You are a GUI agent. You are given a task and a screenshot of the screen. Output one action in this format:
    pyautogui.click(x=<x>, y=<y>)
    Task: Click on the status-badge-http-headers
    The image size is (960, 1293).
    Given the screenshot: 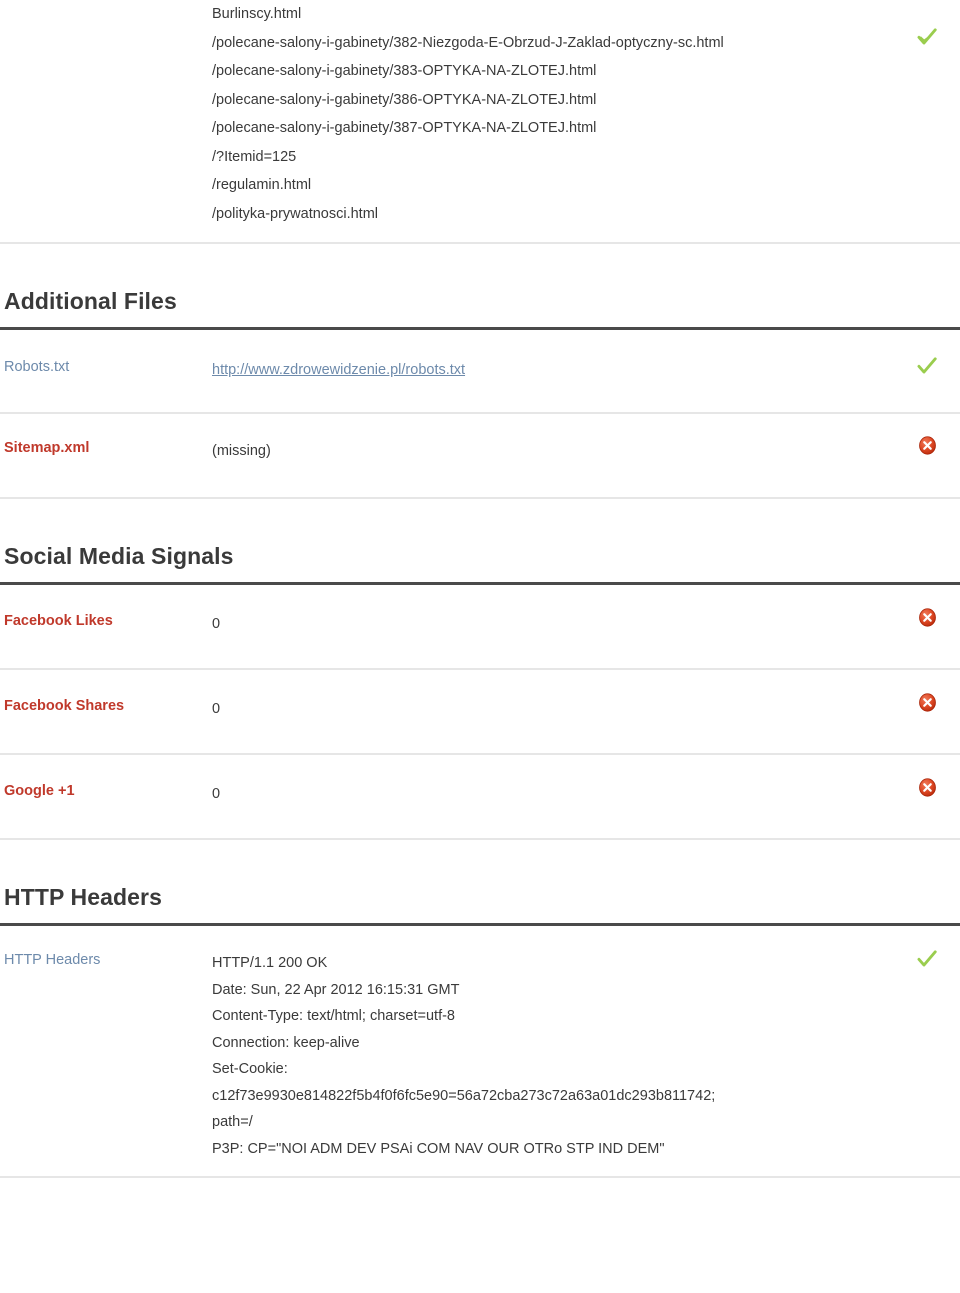 What is the action you would take?
    pyautogui.click(x=927, y=959)
    